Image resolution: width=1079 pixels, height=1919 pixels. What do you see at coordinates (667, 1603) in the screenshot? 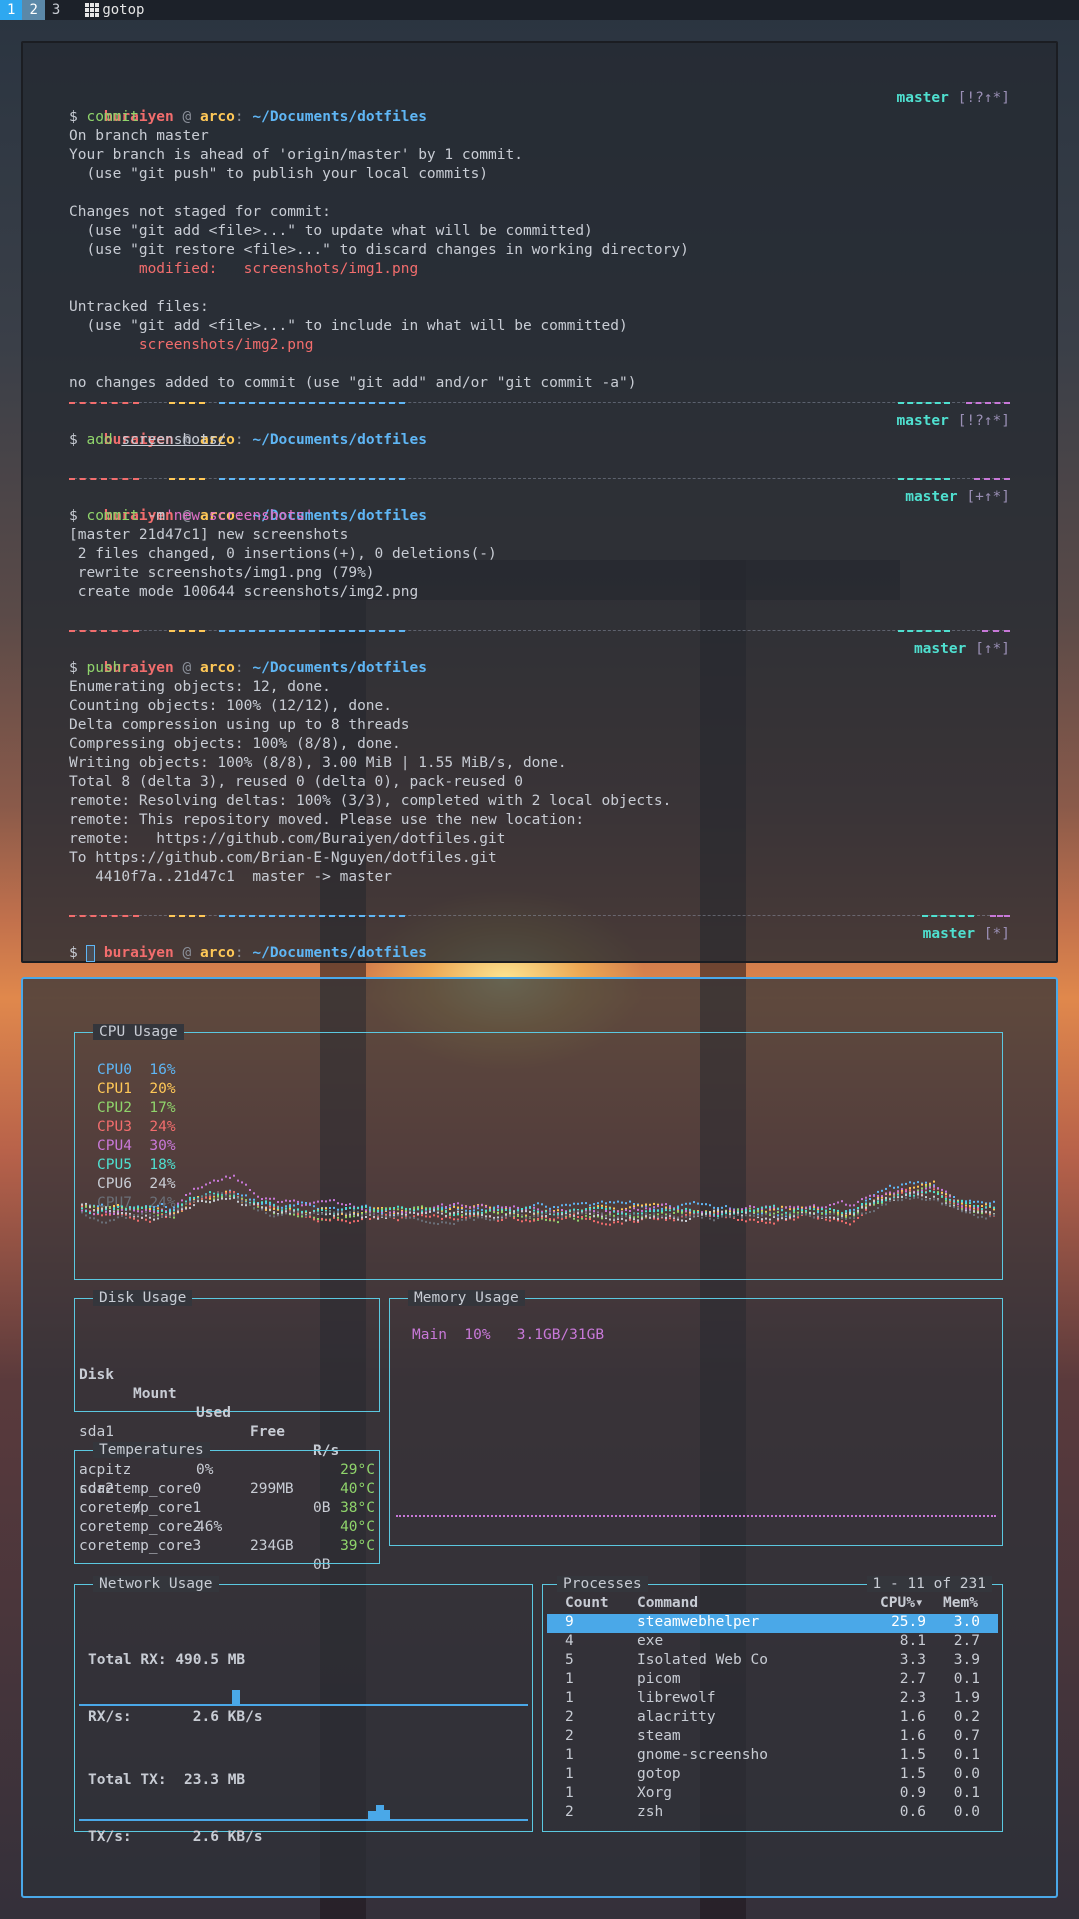
I see `col-command: Command` at bounding box center [667, 1603].